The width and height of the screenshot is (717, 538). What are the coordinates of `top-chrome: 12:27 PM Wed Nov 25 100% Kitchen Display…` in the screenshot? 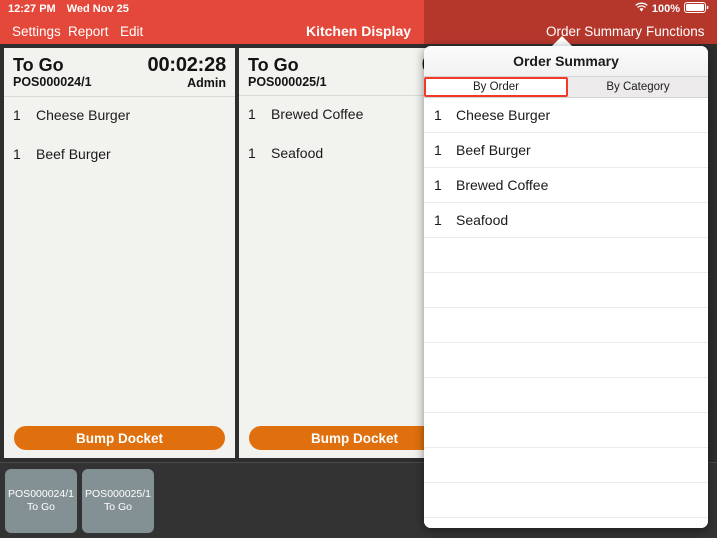 It's located at (358, 22).